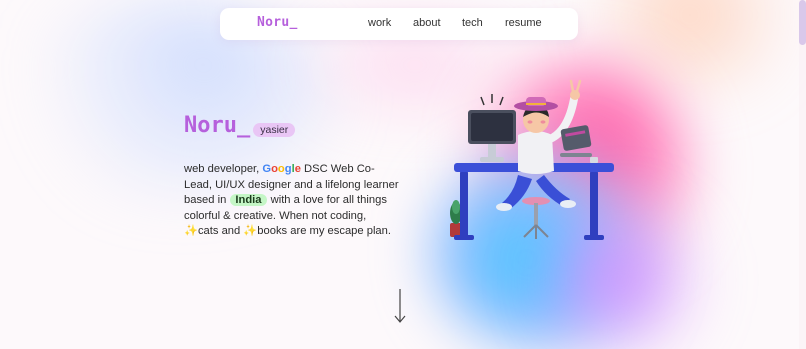 The image size is (806, 349). Describe the element at coordinates (288, 169) in the screenshot. I see `google-letter: g` at that location.